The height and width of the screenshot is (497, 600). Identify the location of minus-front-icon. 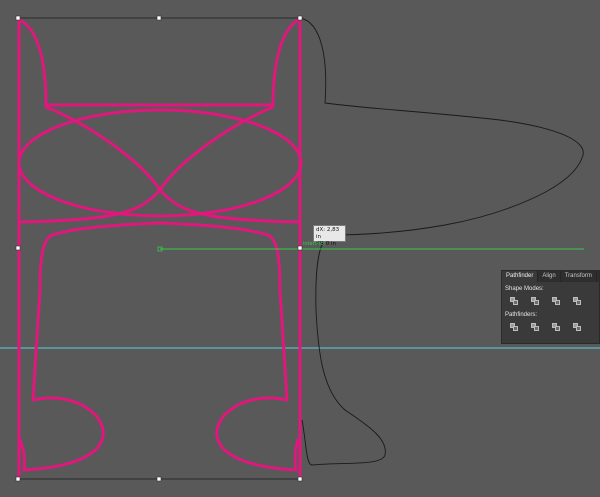
(535, 301).